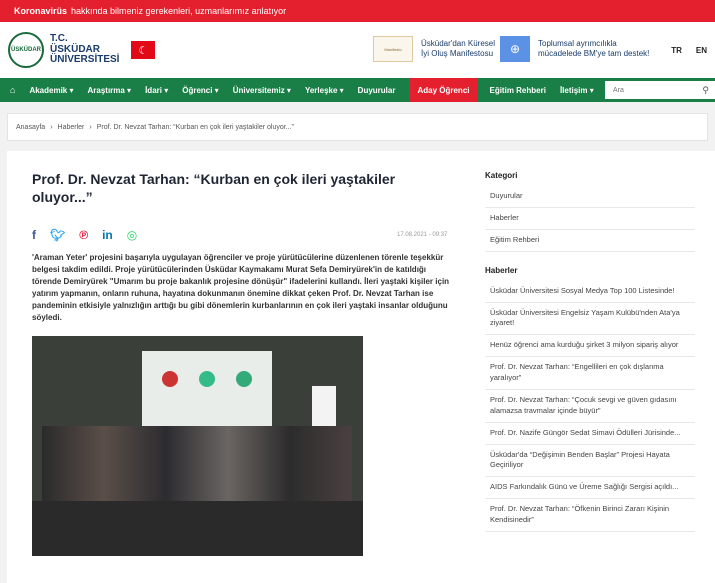  What do you see at coordinates (197, 528) in the screenshot?
I see `chairs-row` at bounding box center [197, 528].